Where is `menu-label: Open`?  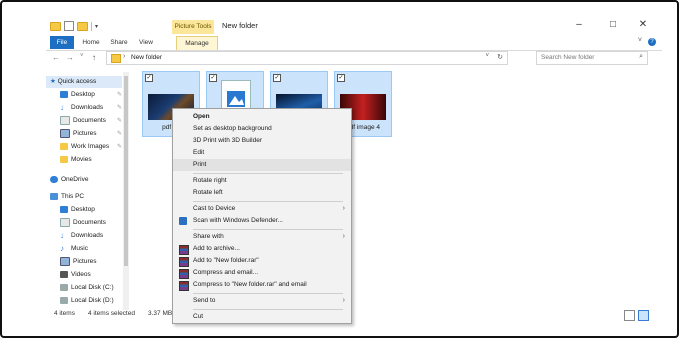 menu-label: Open is located at coordinates (201, 116).